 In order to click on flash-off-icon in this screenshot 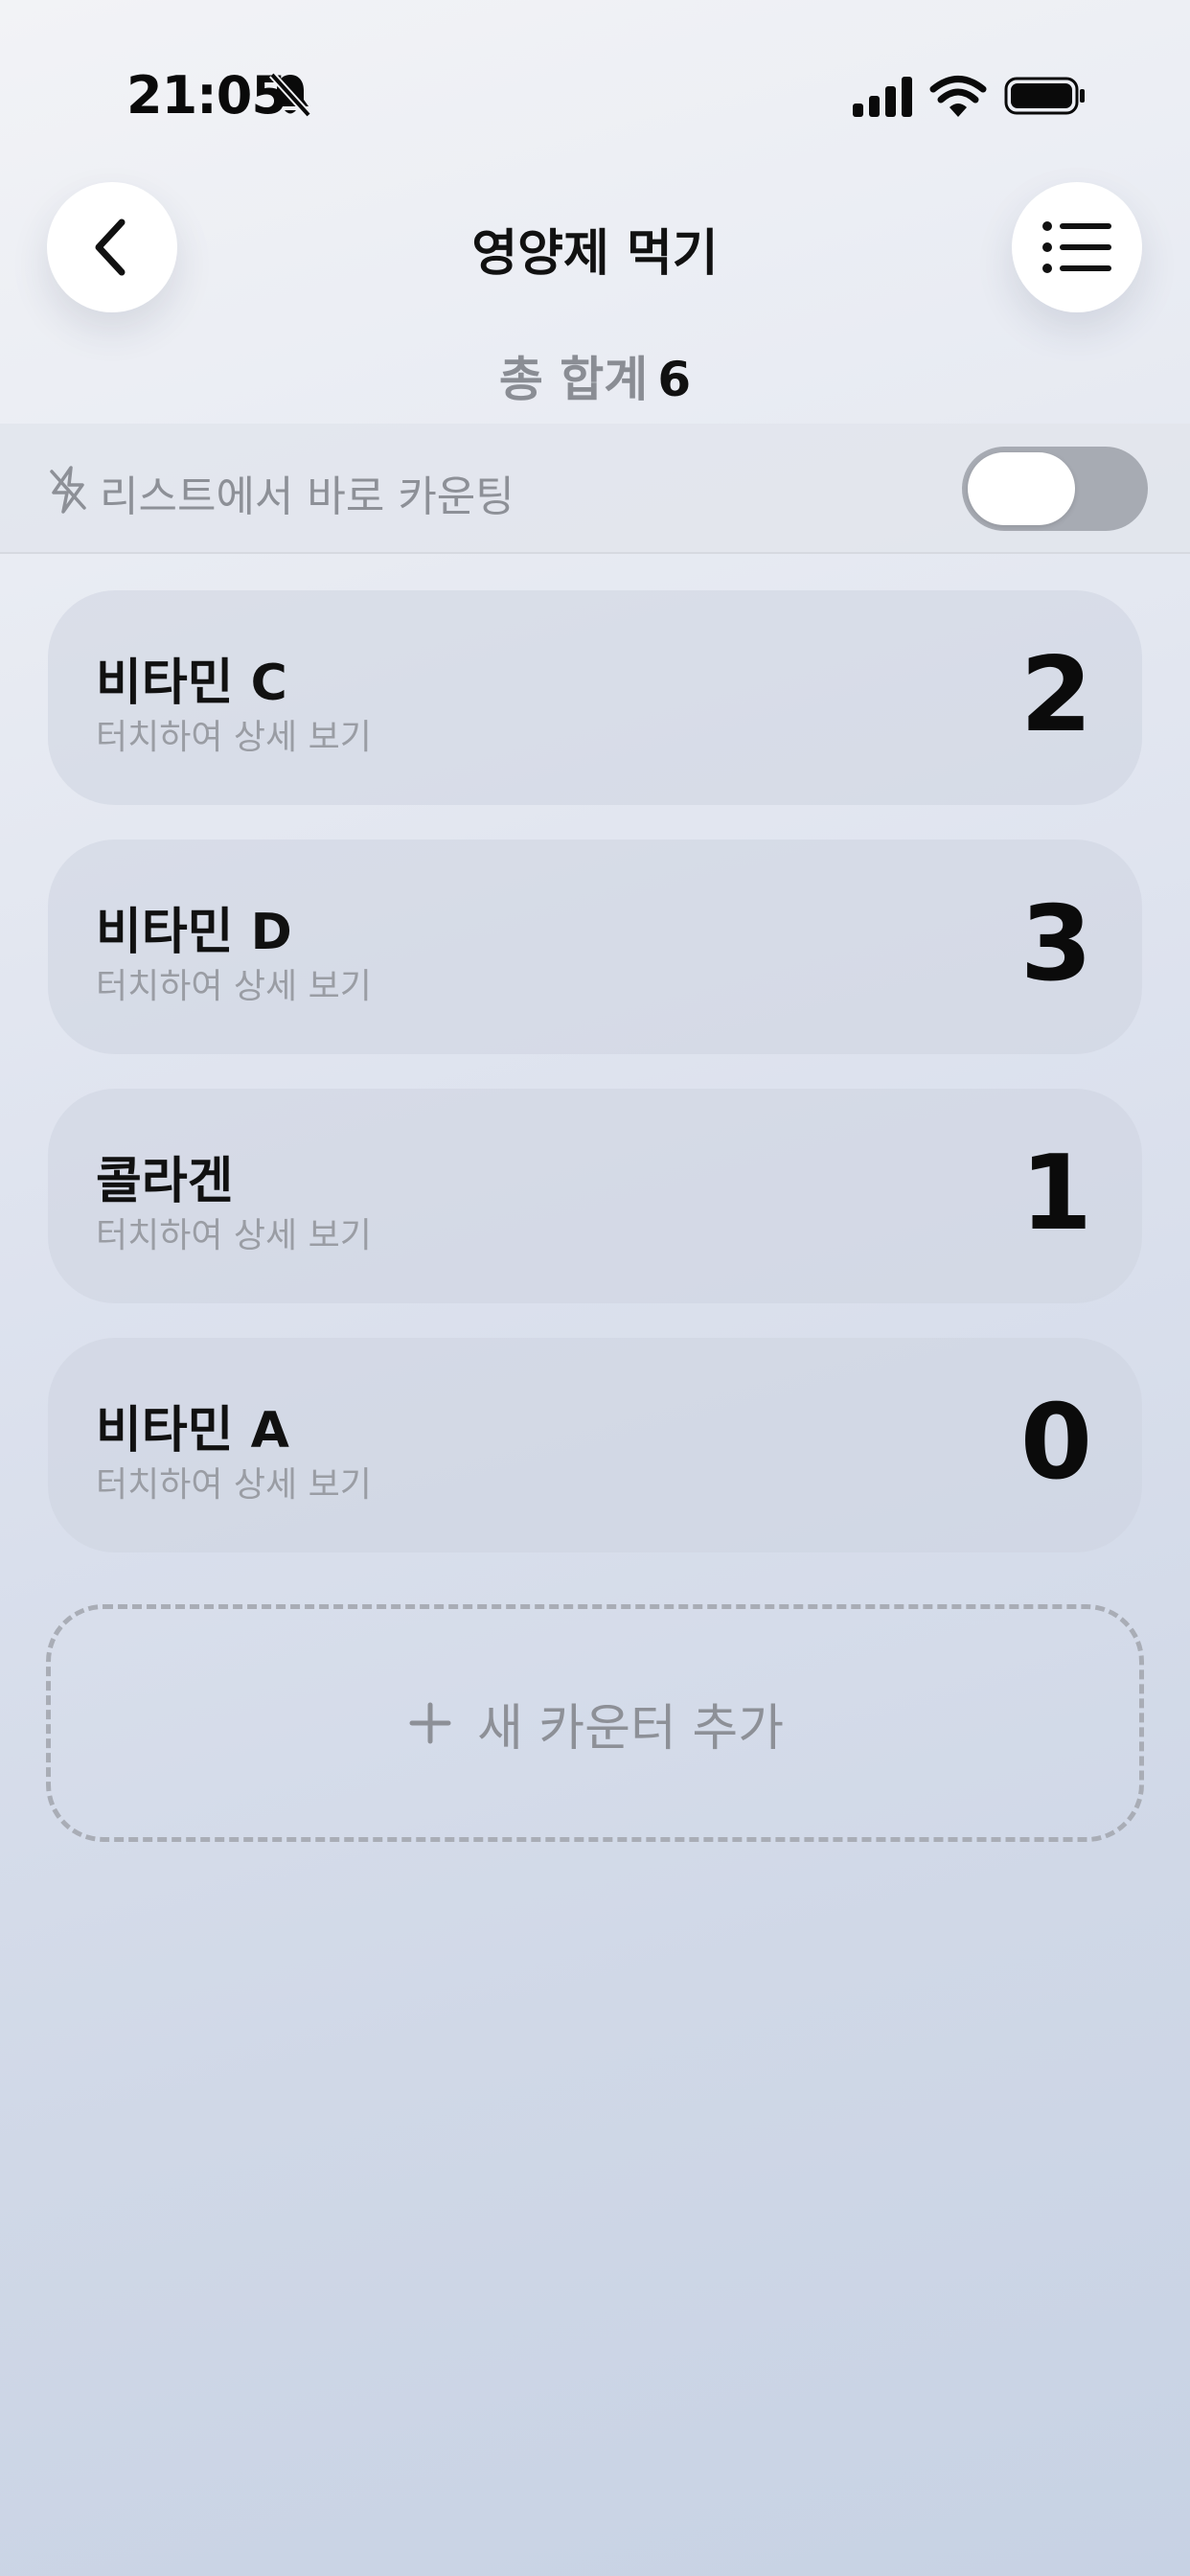, I will do `click(68, 490)`.